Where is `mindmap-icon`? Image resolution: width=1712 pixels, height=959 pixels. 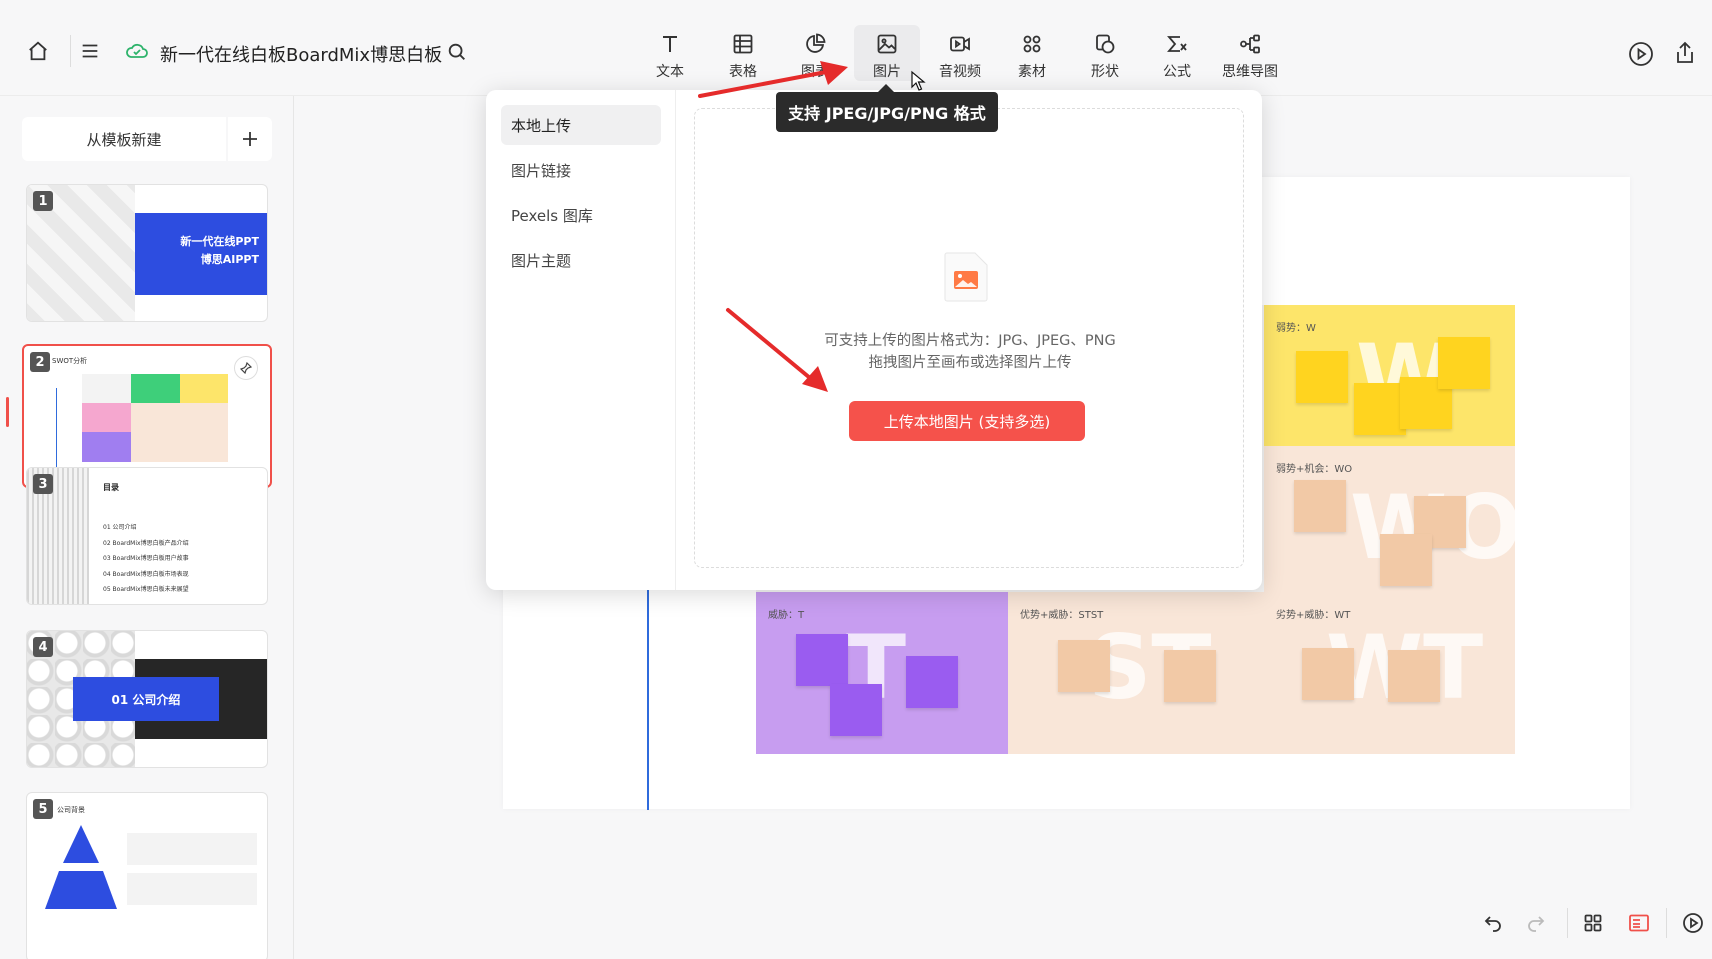 mindmap-icon is located at coordinates (1250, 44).